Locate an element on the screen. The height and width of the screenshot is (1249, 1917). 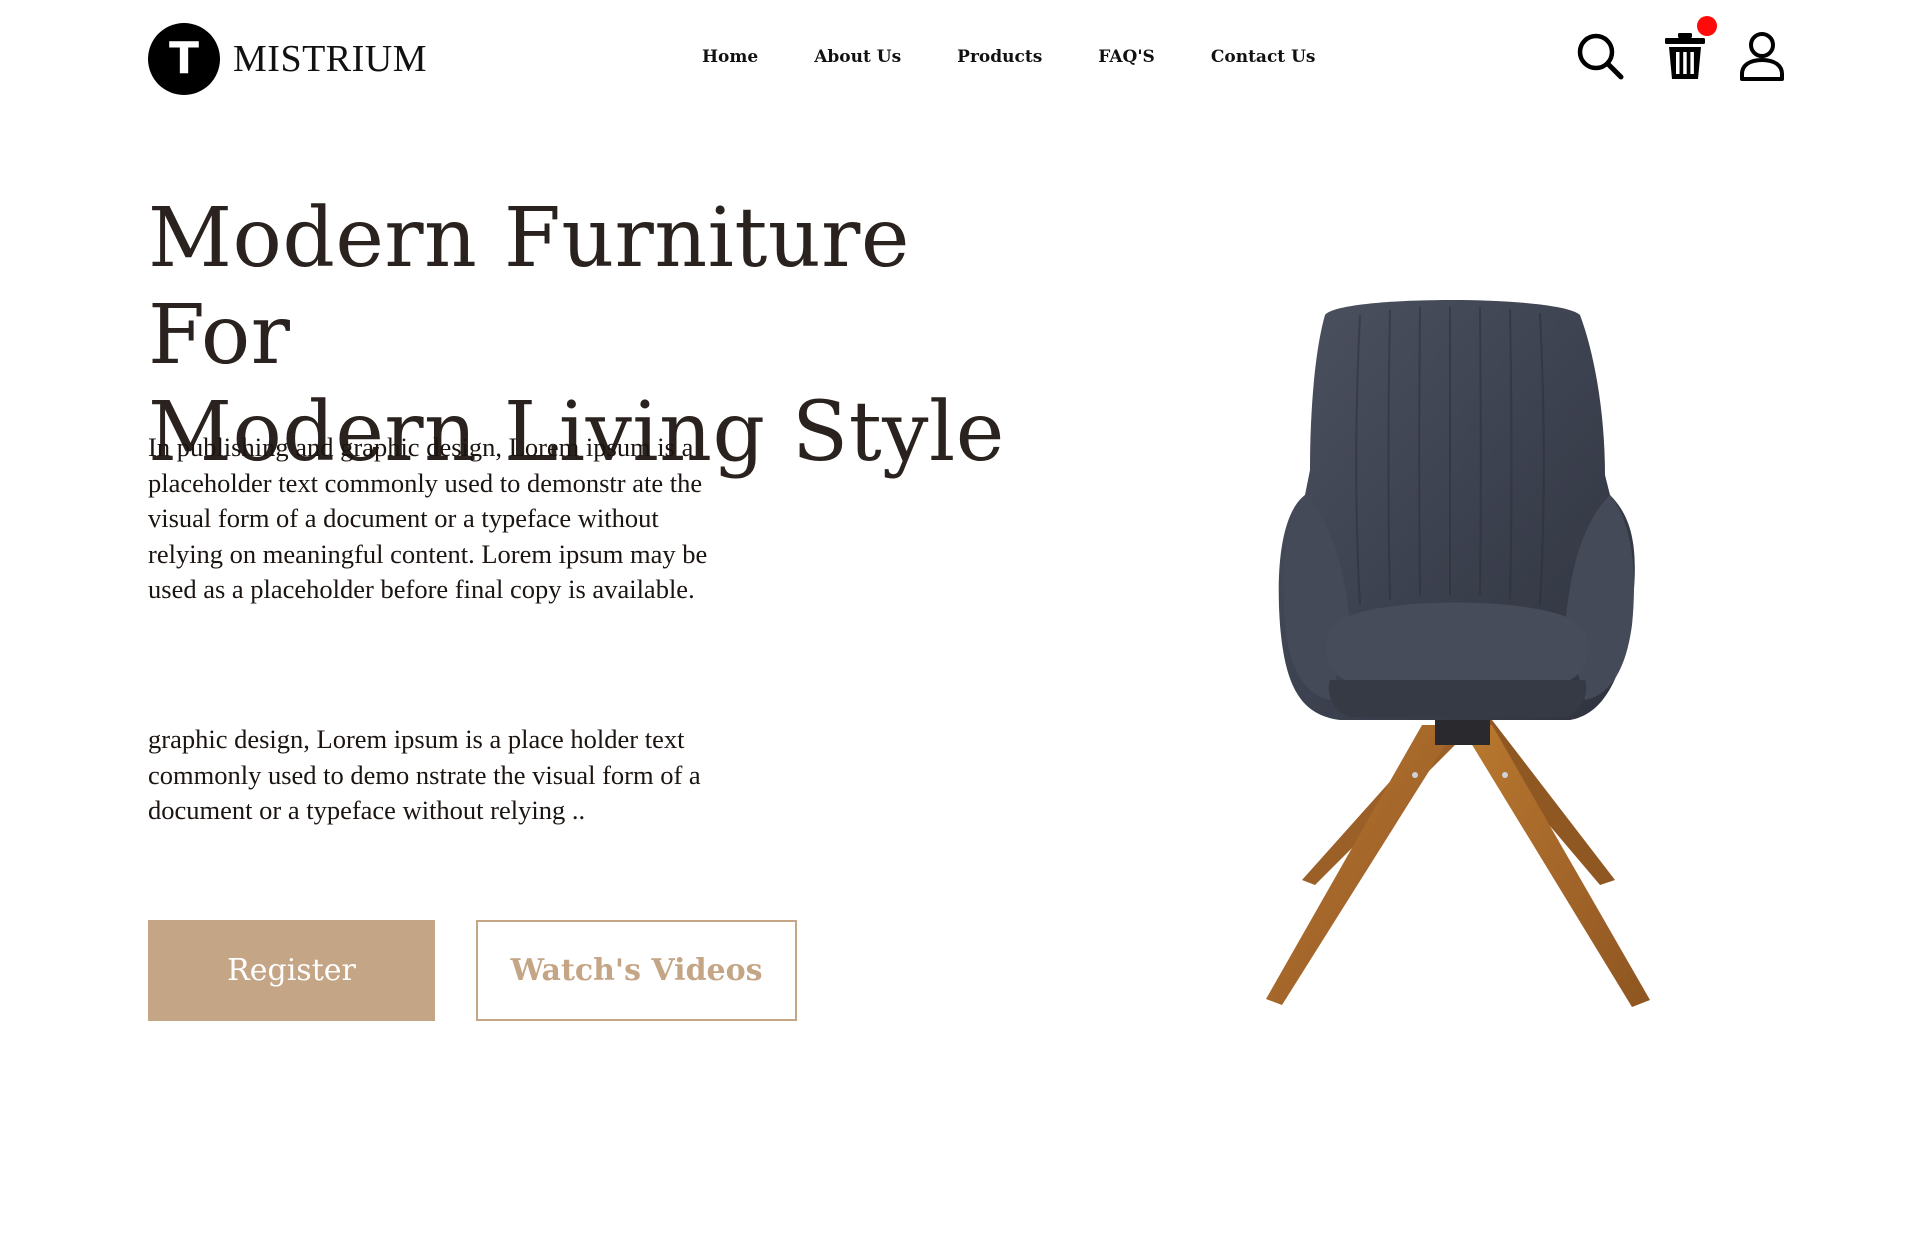
cart-notification-badge is located at coordinates (1707, 26).